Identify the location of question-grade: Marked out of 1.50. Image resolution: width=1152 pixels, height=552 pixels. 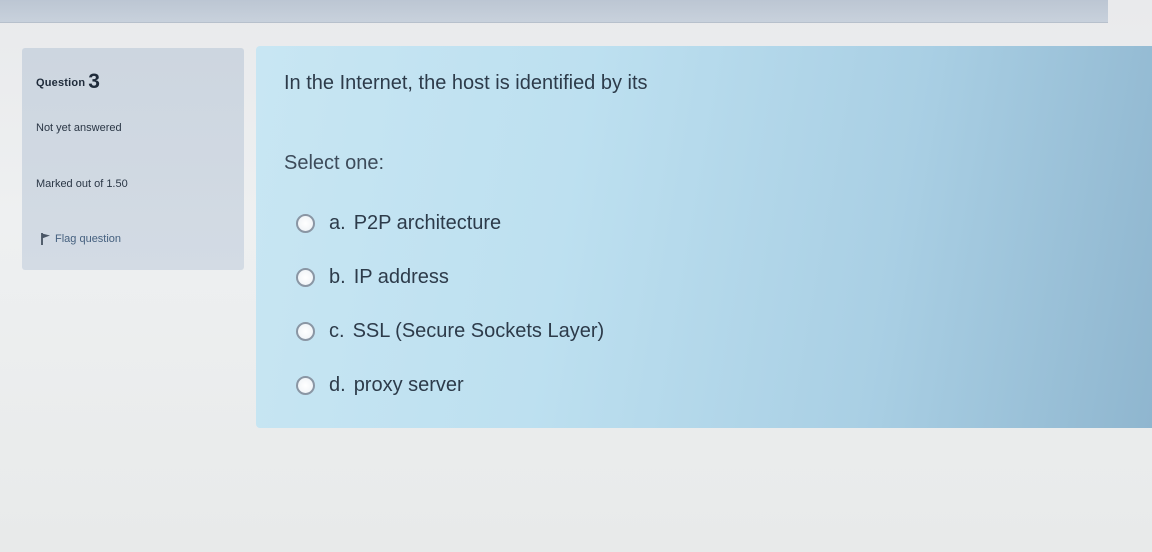
(82, 184).